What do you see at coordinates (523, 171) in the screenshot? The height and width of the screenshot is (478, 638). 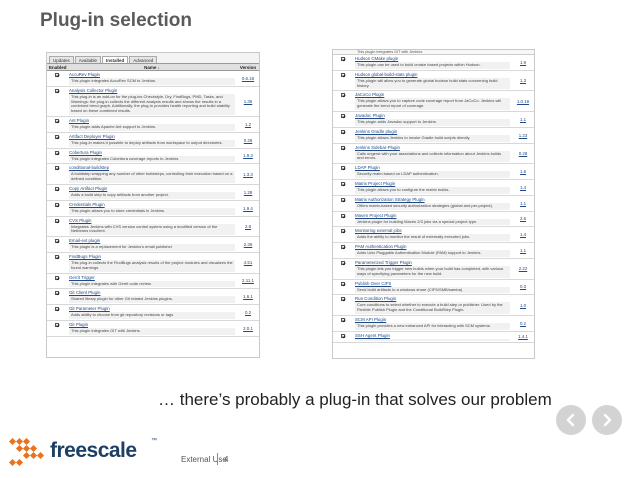 I see `plugin-version-link: 1.6` at bounding box center [523, 171].